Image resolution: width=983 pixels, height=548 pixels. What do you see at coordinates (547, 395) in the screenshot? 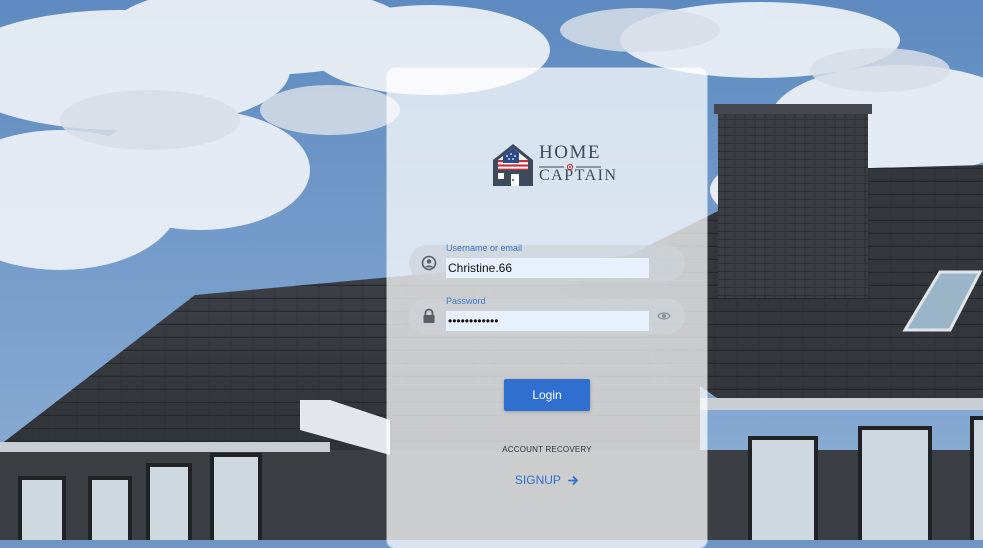
I see `login-button: Login` at bounding box center [547, 395].